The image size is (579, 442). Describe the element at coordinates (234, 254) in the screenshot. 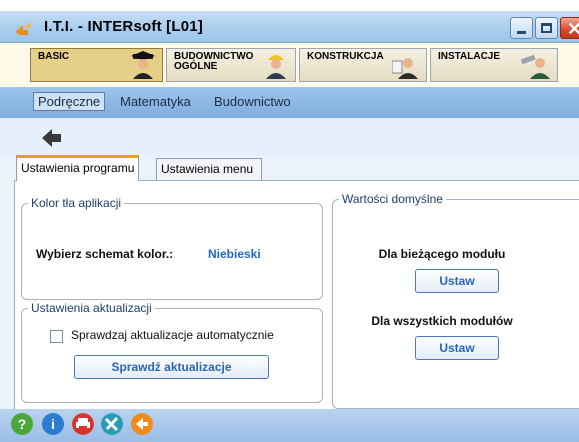

I see `color-scheme-value: Niebieski` at that location.